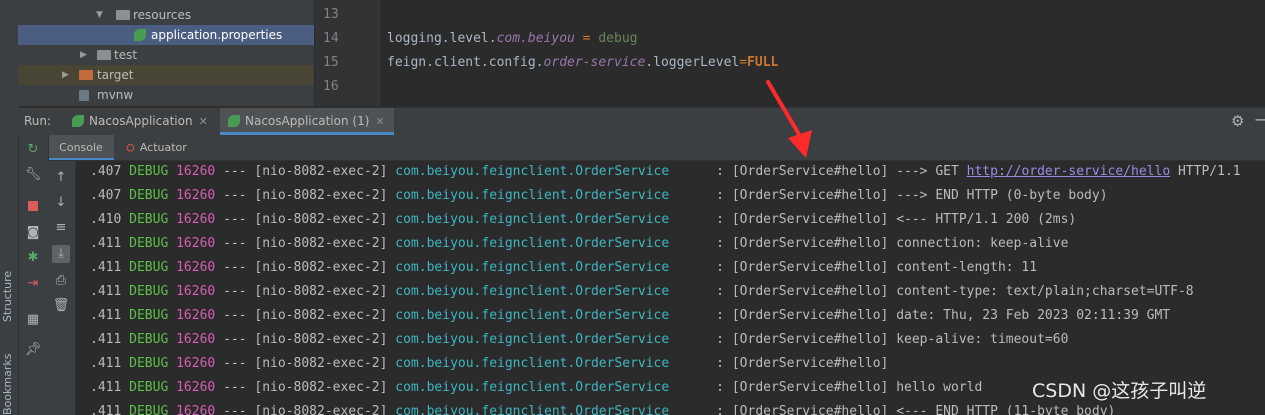 This screenshot has height=415, width=1265. I want to click on run-side-toolbar: ↻ 🔧︎ ◙ ✱ ⇥ ▦ 📌︎, so click(34, 275).